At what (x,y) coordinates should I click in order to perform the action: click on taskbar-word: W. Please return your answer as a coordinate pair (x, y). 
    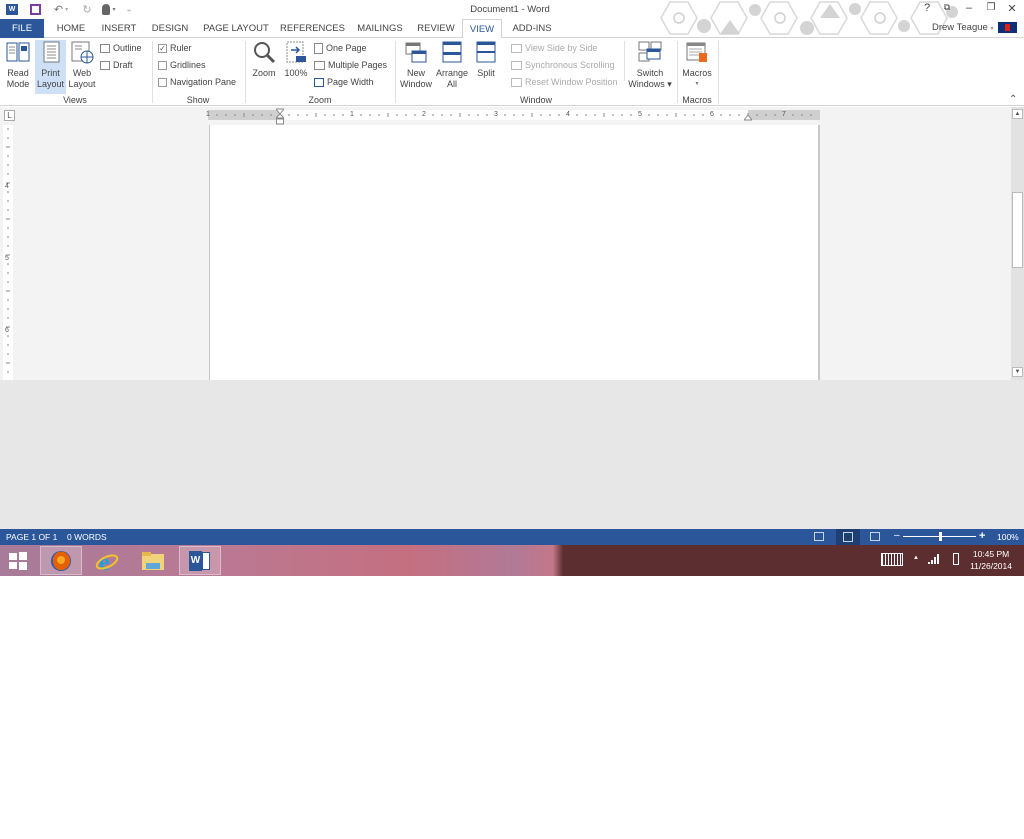
    Looking at the image, I should click on (200, 560).